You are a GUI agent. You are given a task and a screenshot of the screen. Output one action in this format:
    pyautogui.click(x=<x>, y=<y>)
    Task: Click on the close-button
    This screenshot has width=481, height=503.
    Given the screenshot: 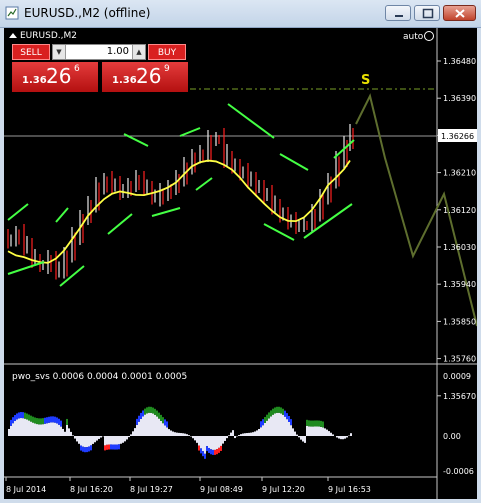 What is the action you would take?
    pyautogui.click(x=459, y=13)
    